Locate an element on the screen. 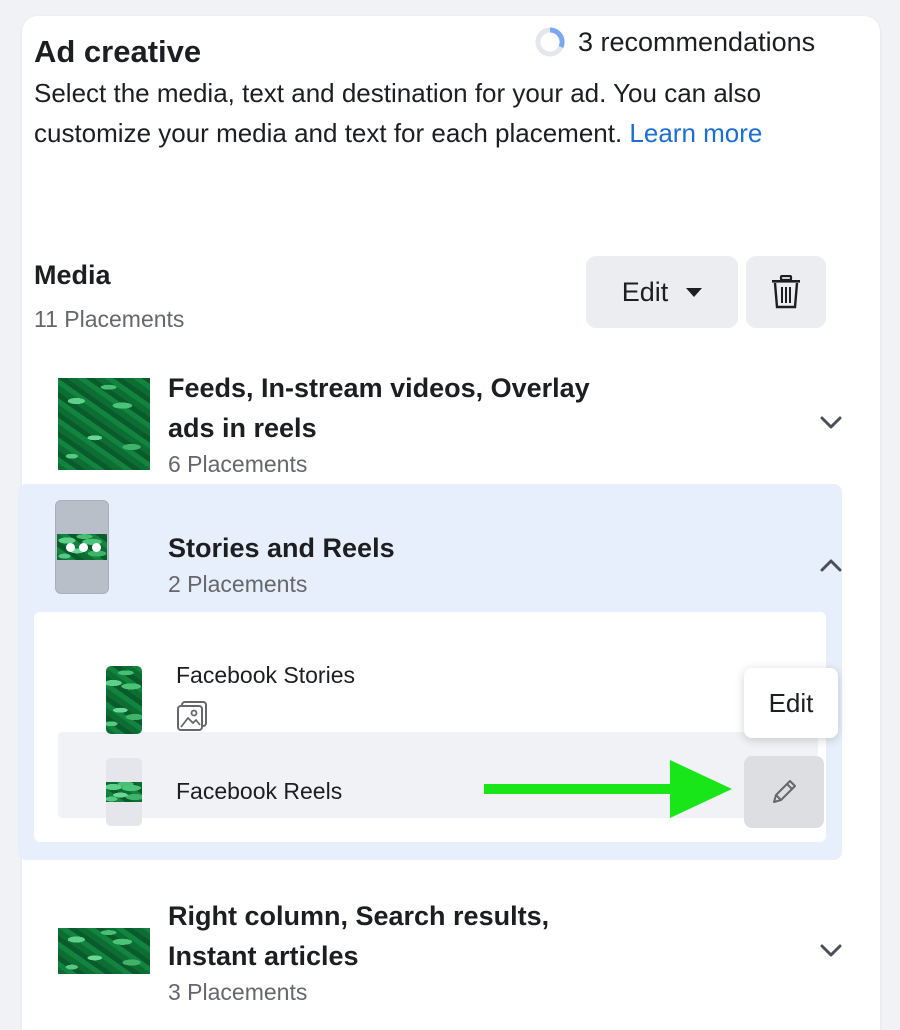 This screenshot has height=1030, width=900. edit-reels-button is located at coordinates (784, 792).